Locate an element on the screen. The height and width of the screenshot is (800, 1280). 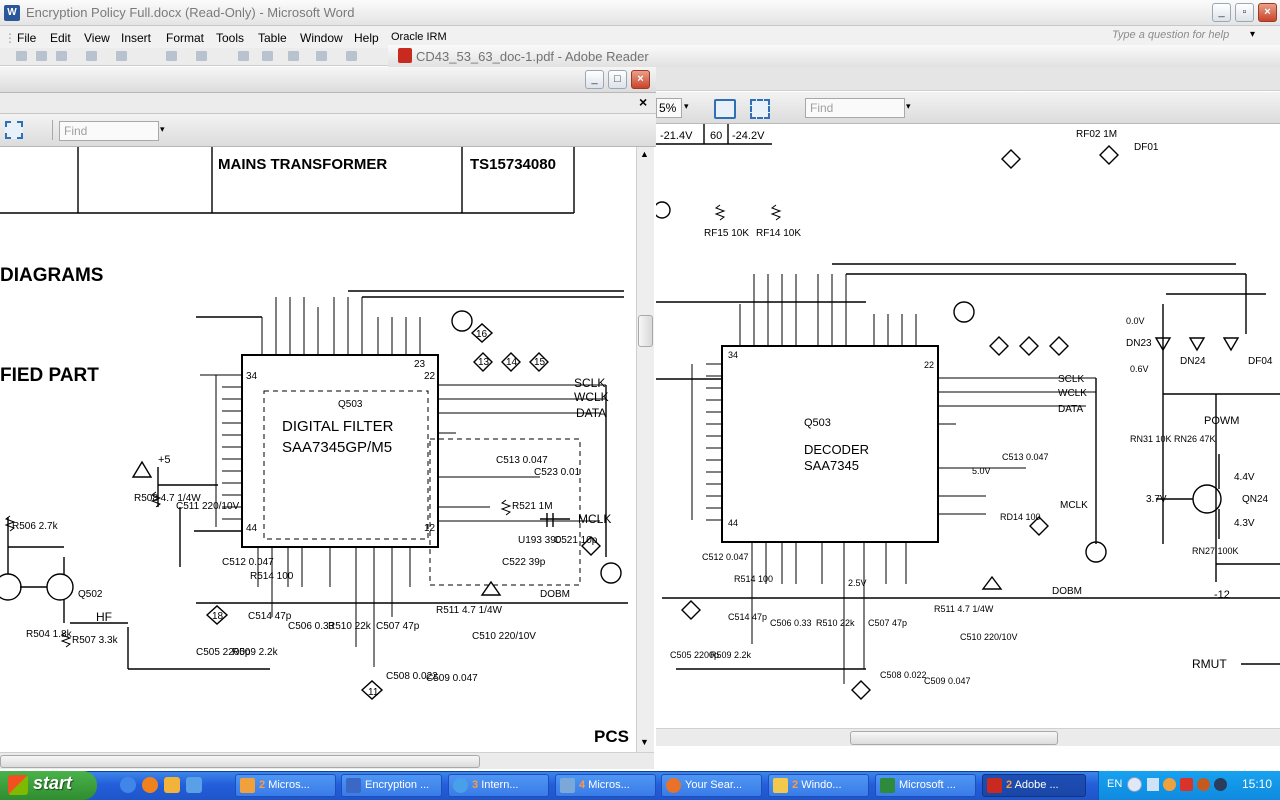
front-minimize-button: _ is located at coordinates (594, 79).